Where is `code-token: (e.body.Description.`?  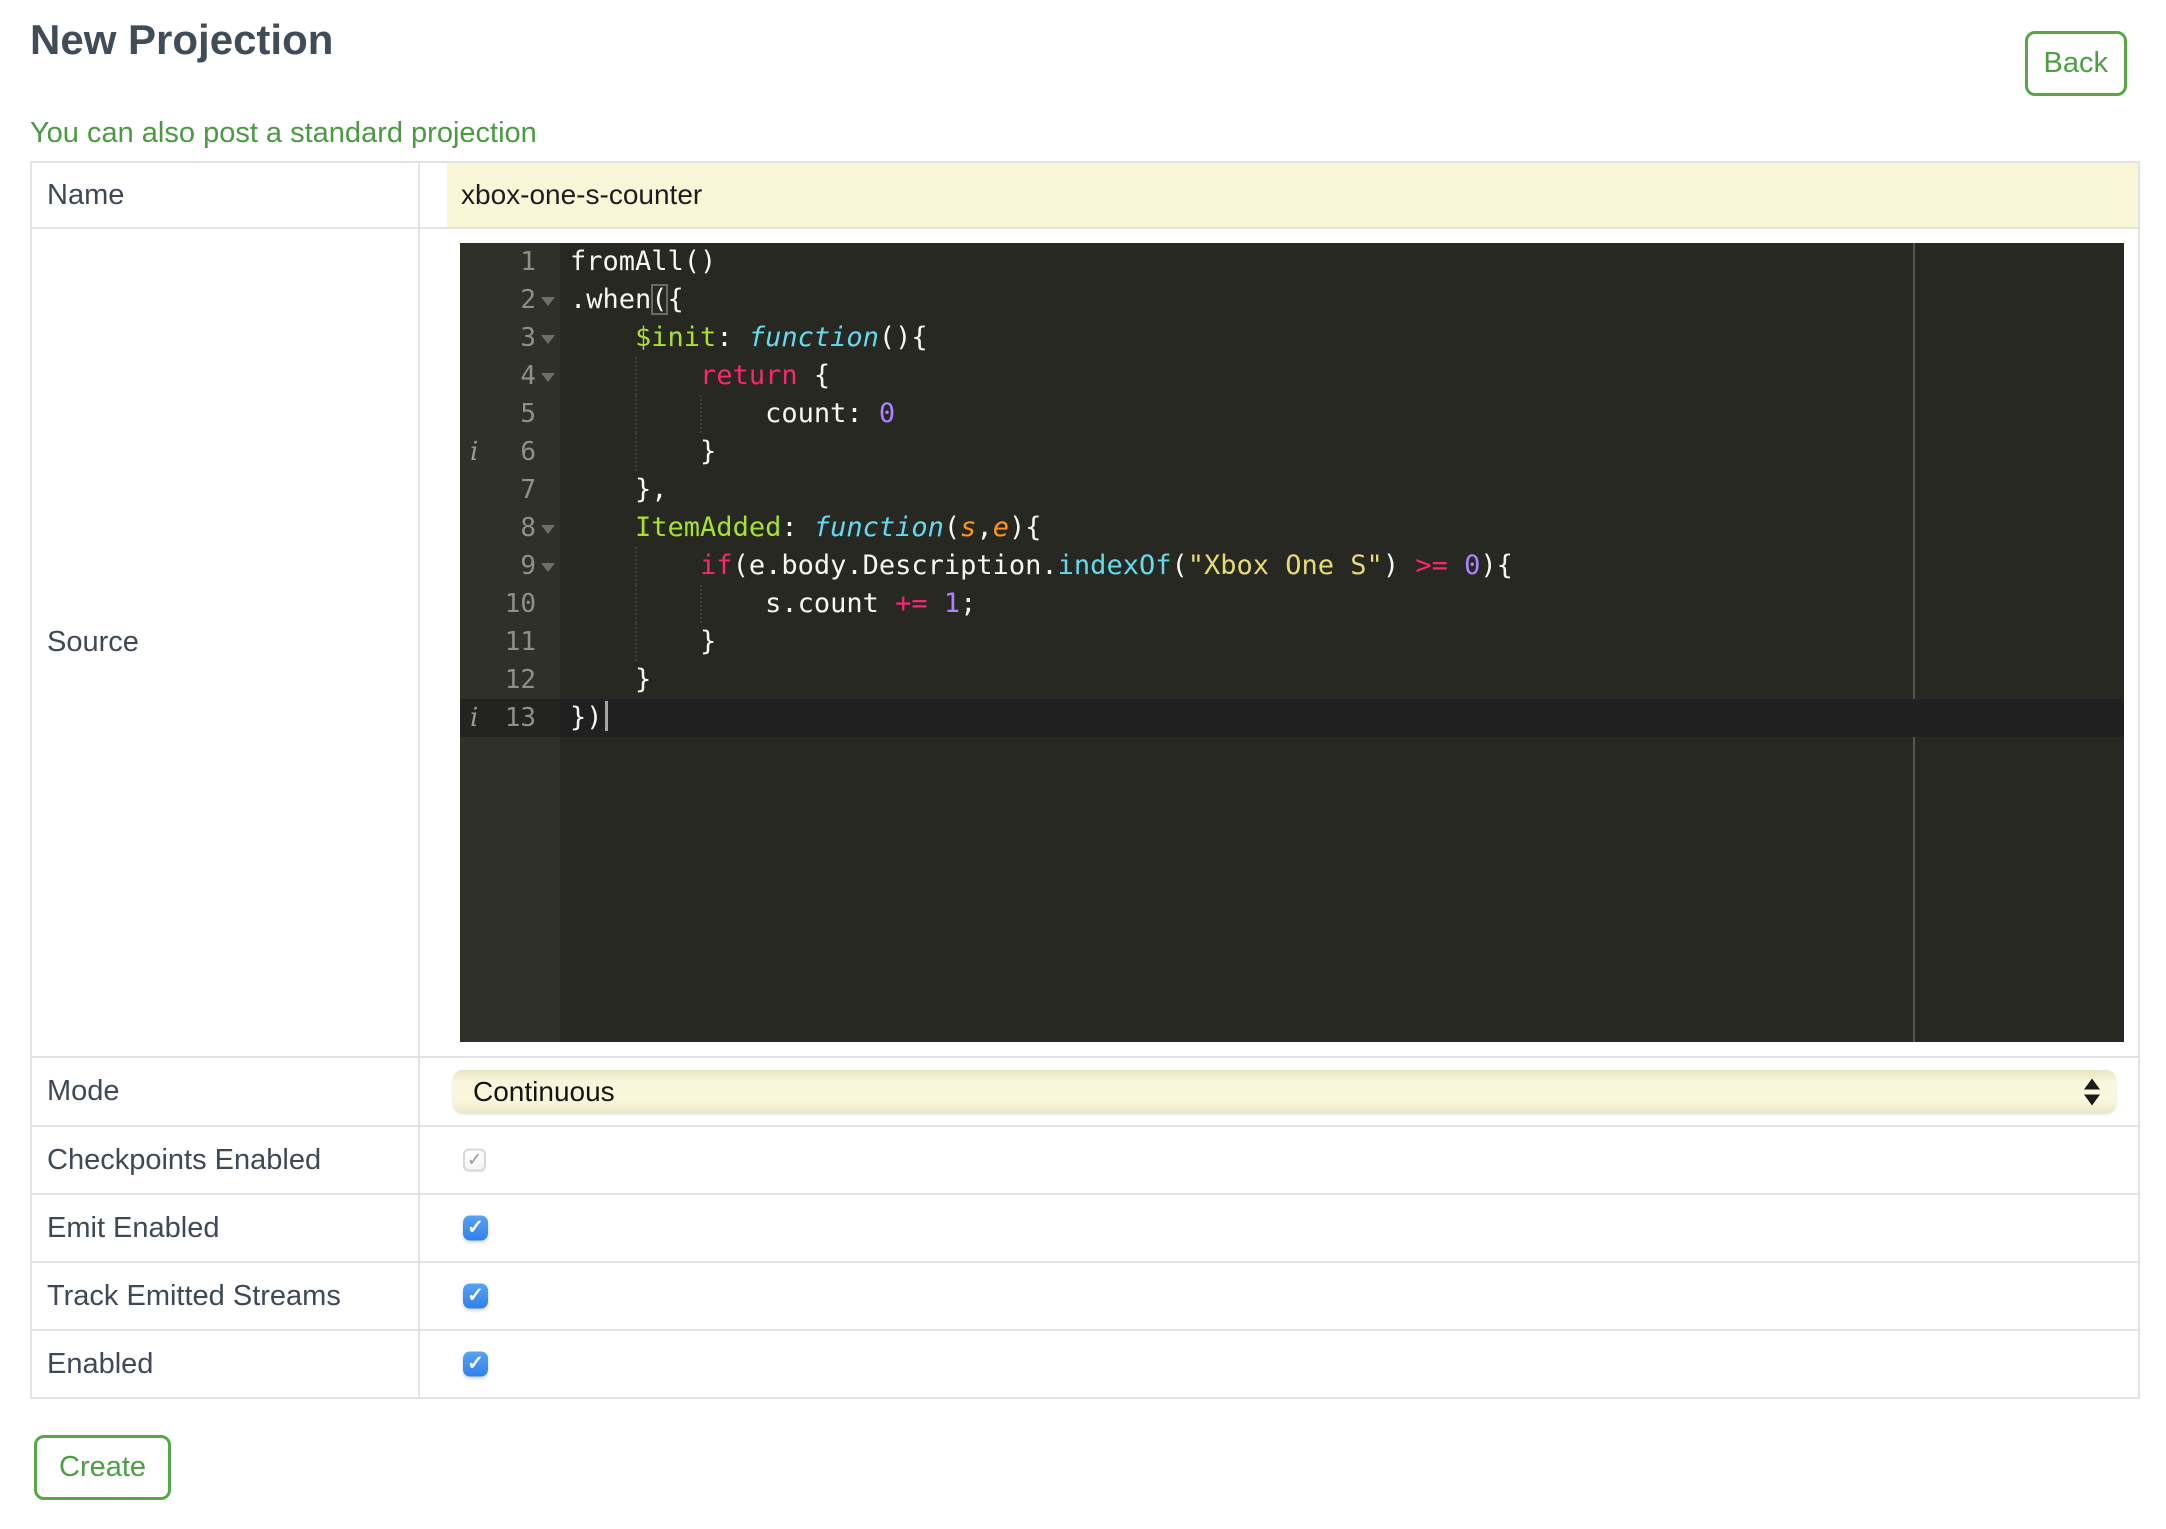 code-token: (e.body.Description. is located at coordinates (895, 565).